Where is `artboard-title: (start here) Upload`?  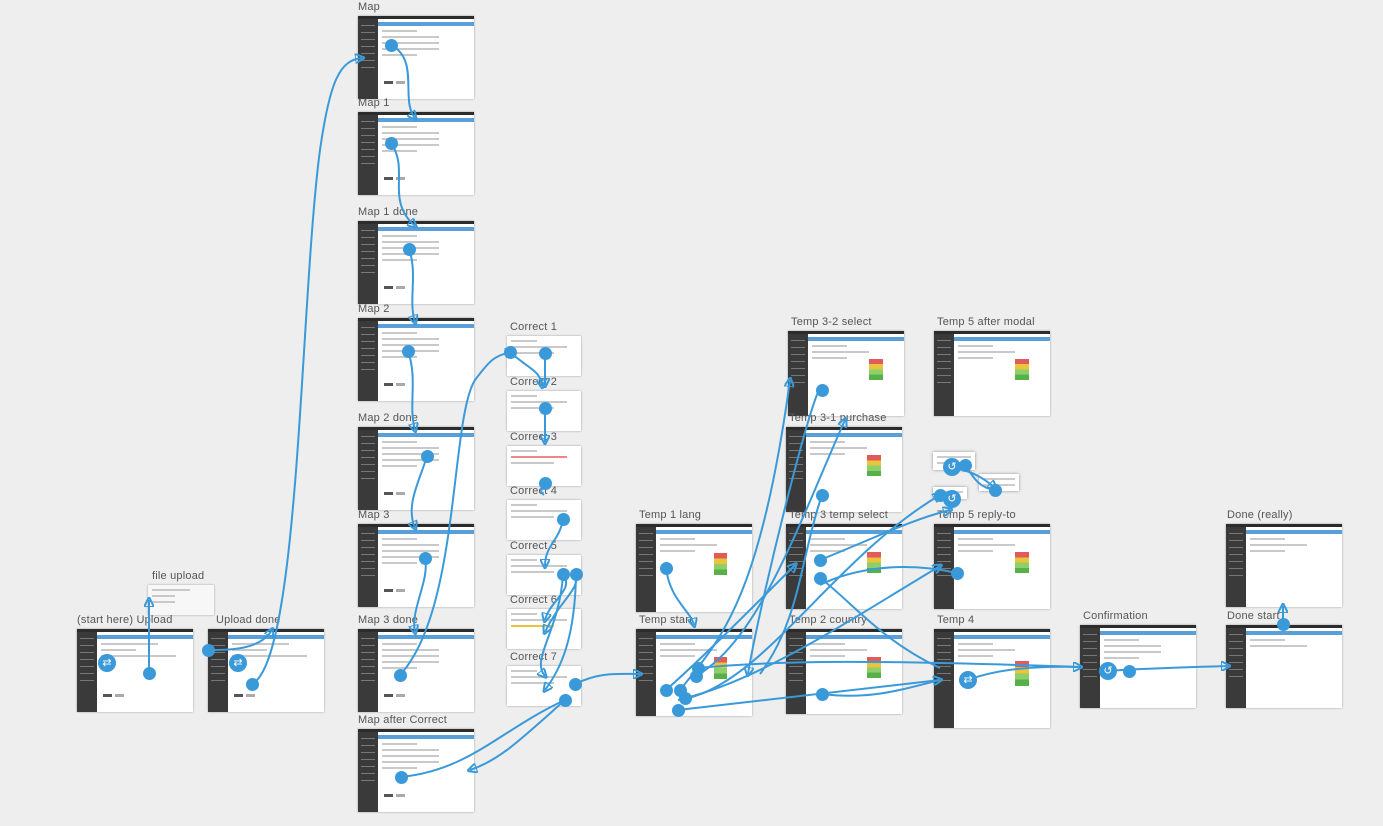
artboard-title: (start here) Upload is located at coordinates (125, 620).